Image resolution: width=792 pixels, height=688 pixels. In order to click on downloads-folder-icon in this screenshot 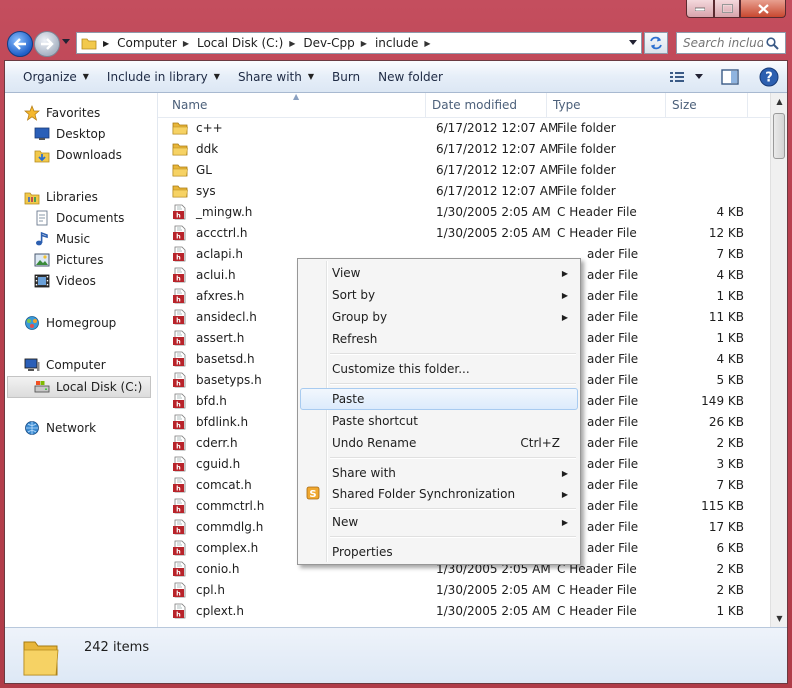, I will do `click(42, 155)`.